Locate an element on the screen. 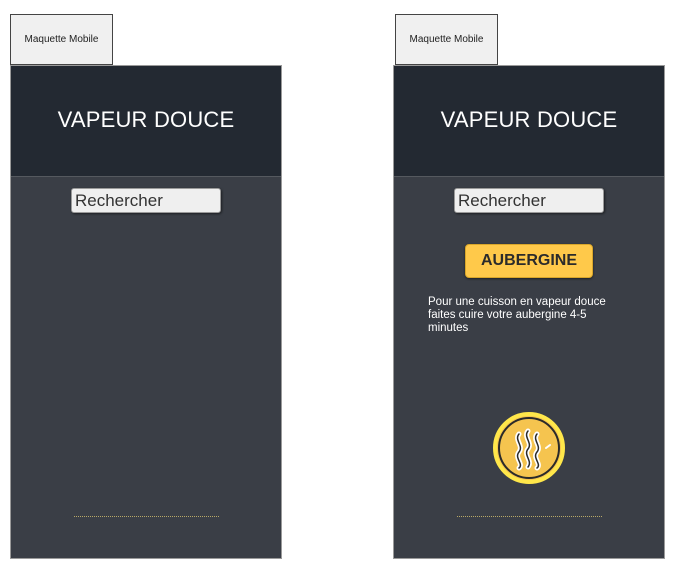  steam-button is located at coordinates (529, 448).